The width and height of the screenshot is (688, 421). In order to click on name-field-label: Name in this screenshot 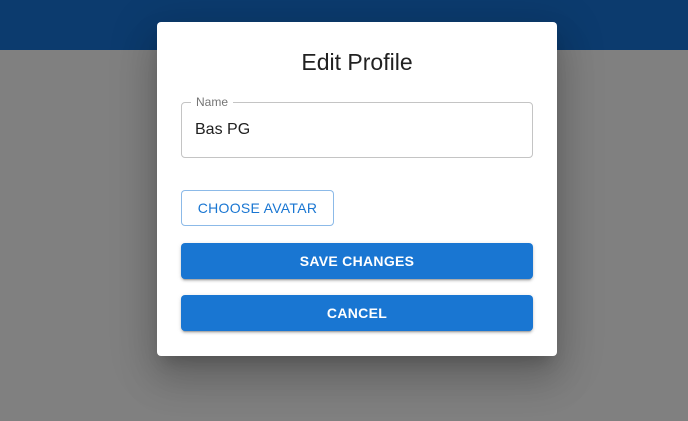, I will do `click(212, 102)`.